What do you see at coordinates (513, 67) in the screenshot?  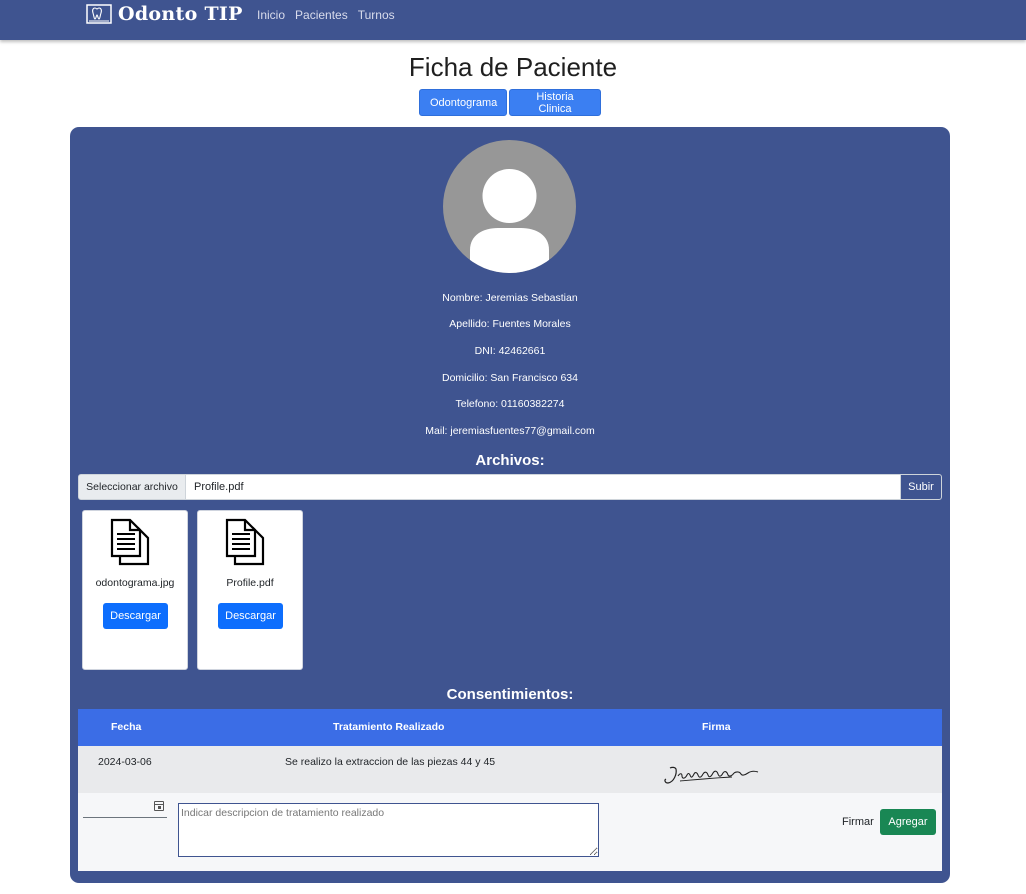 I see `page-title: Ficha de Paciente` at bounding box center [513, 67].